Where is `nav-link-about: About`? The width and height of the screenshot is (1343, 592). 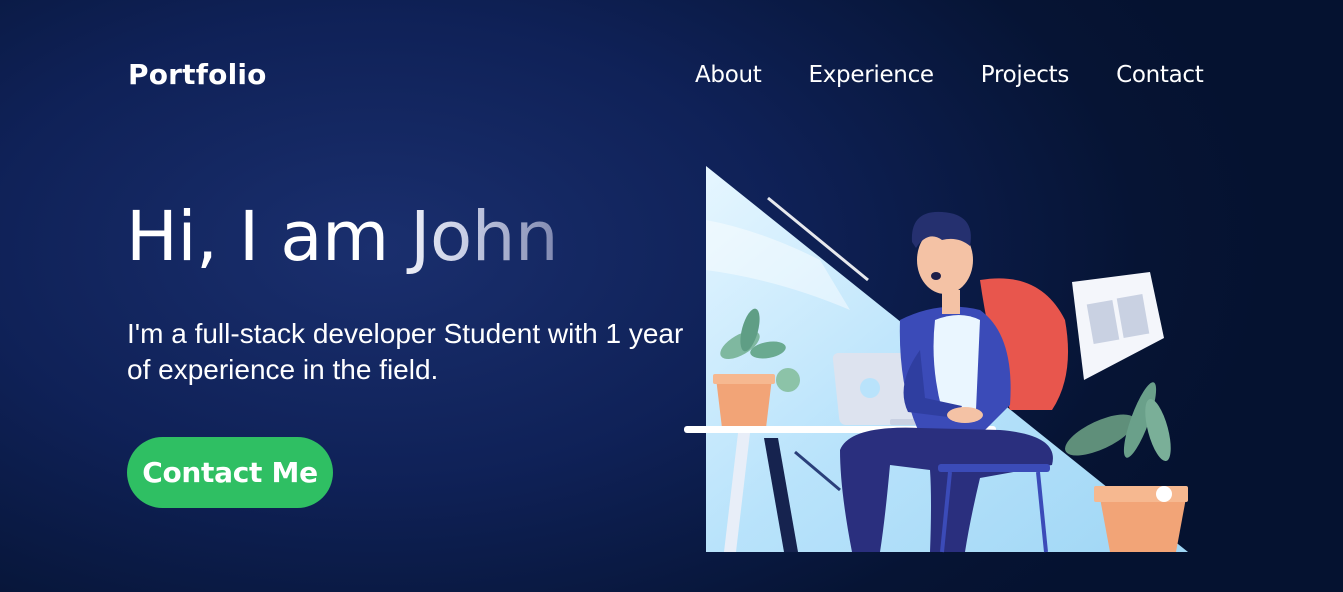
nav-link-about: About is located at coordinates (728, 75).